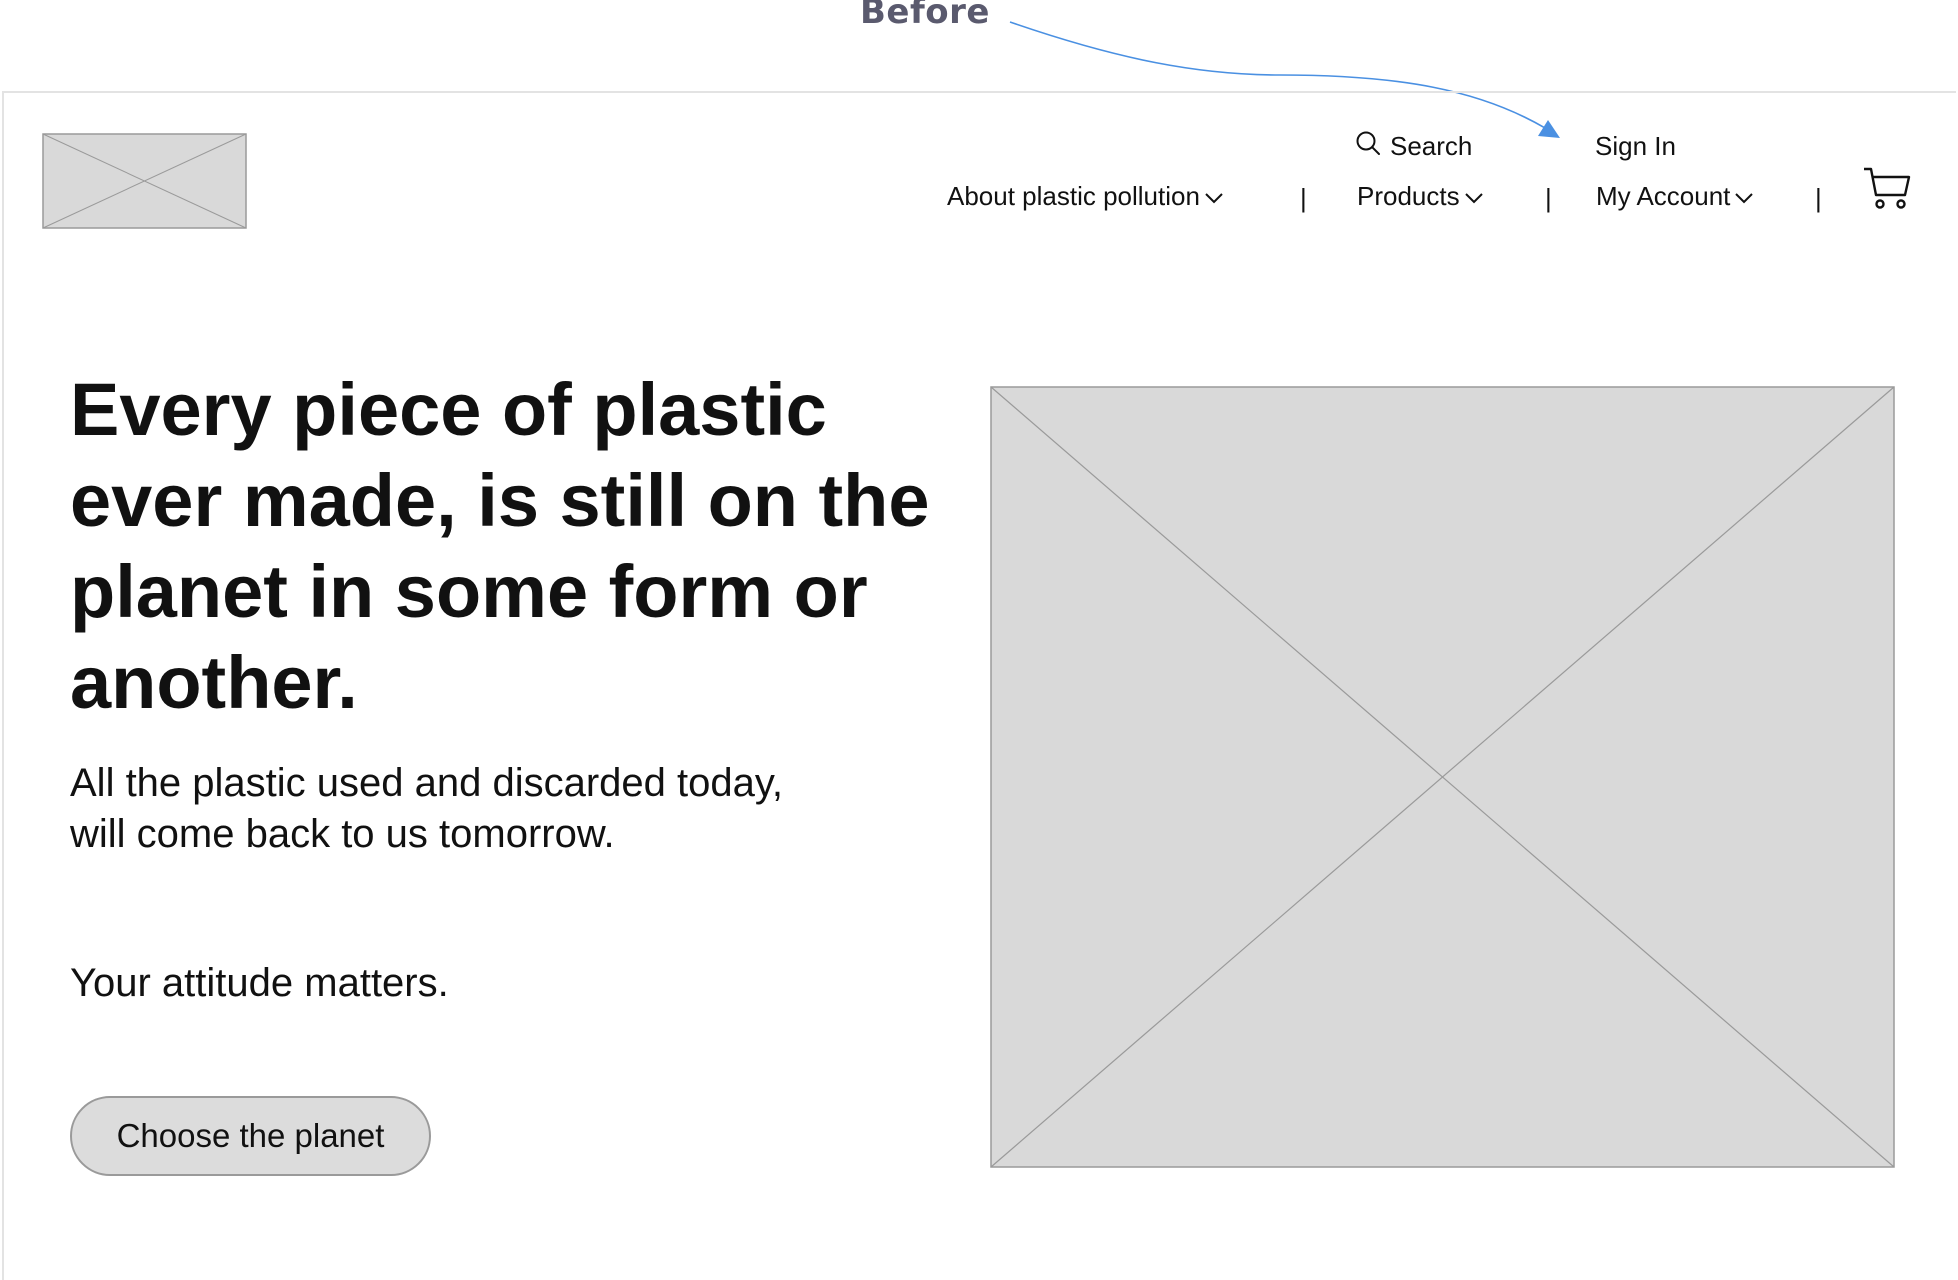  Describe the element at coordinates (259, 983) in the screenshot. I see `hero-attitude-text: Your attitude matters.` at that location.